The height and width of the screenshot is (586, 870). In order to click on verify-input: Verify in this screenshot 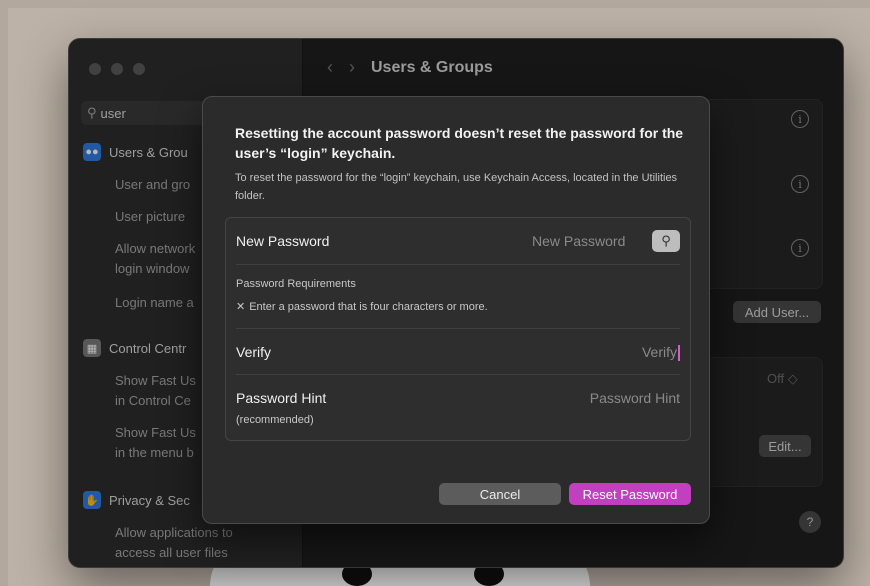, I will do `click(660, 353)`.